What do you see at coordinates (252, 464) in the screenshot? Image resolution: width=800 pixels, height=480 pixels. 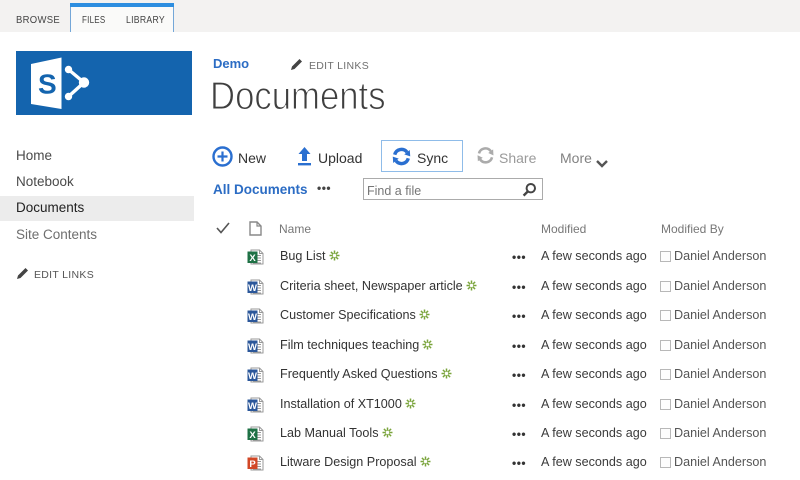 I see `svg-text: P` at bounding box center [252, 464].